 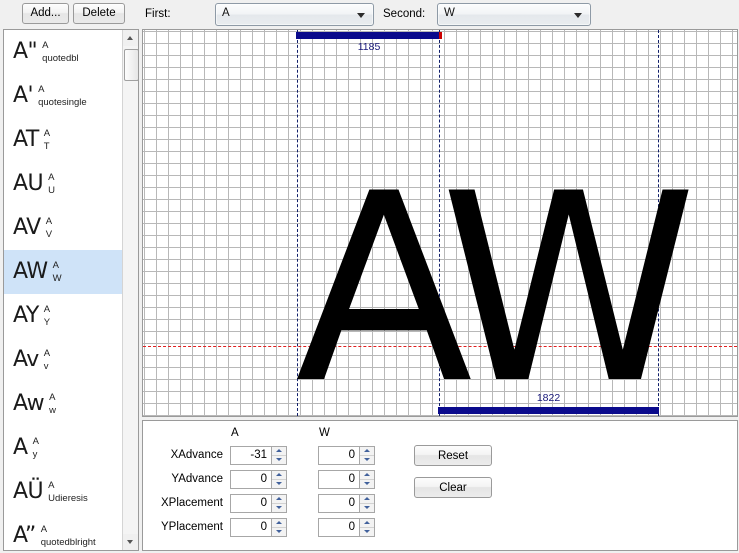 What do you see at coordinates (338, 503) in the screenshot?
I see `xplacement-second-value: 0` at bounding box center [338, 503].